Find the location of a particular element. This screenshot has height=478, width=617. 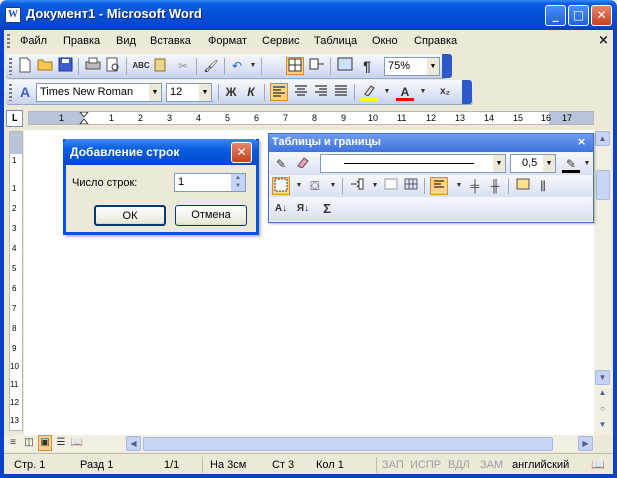

web-layout-view-icon: ◫ is located at coordinates (29, 443).